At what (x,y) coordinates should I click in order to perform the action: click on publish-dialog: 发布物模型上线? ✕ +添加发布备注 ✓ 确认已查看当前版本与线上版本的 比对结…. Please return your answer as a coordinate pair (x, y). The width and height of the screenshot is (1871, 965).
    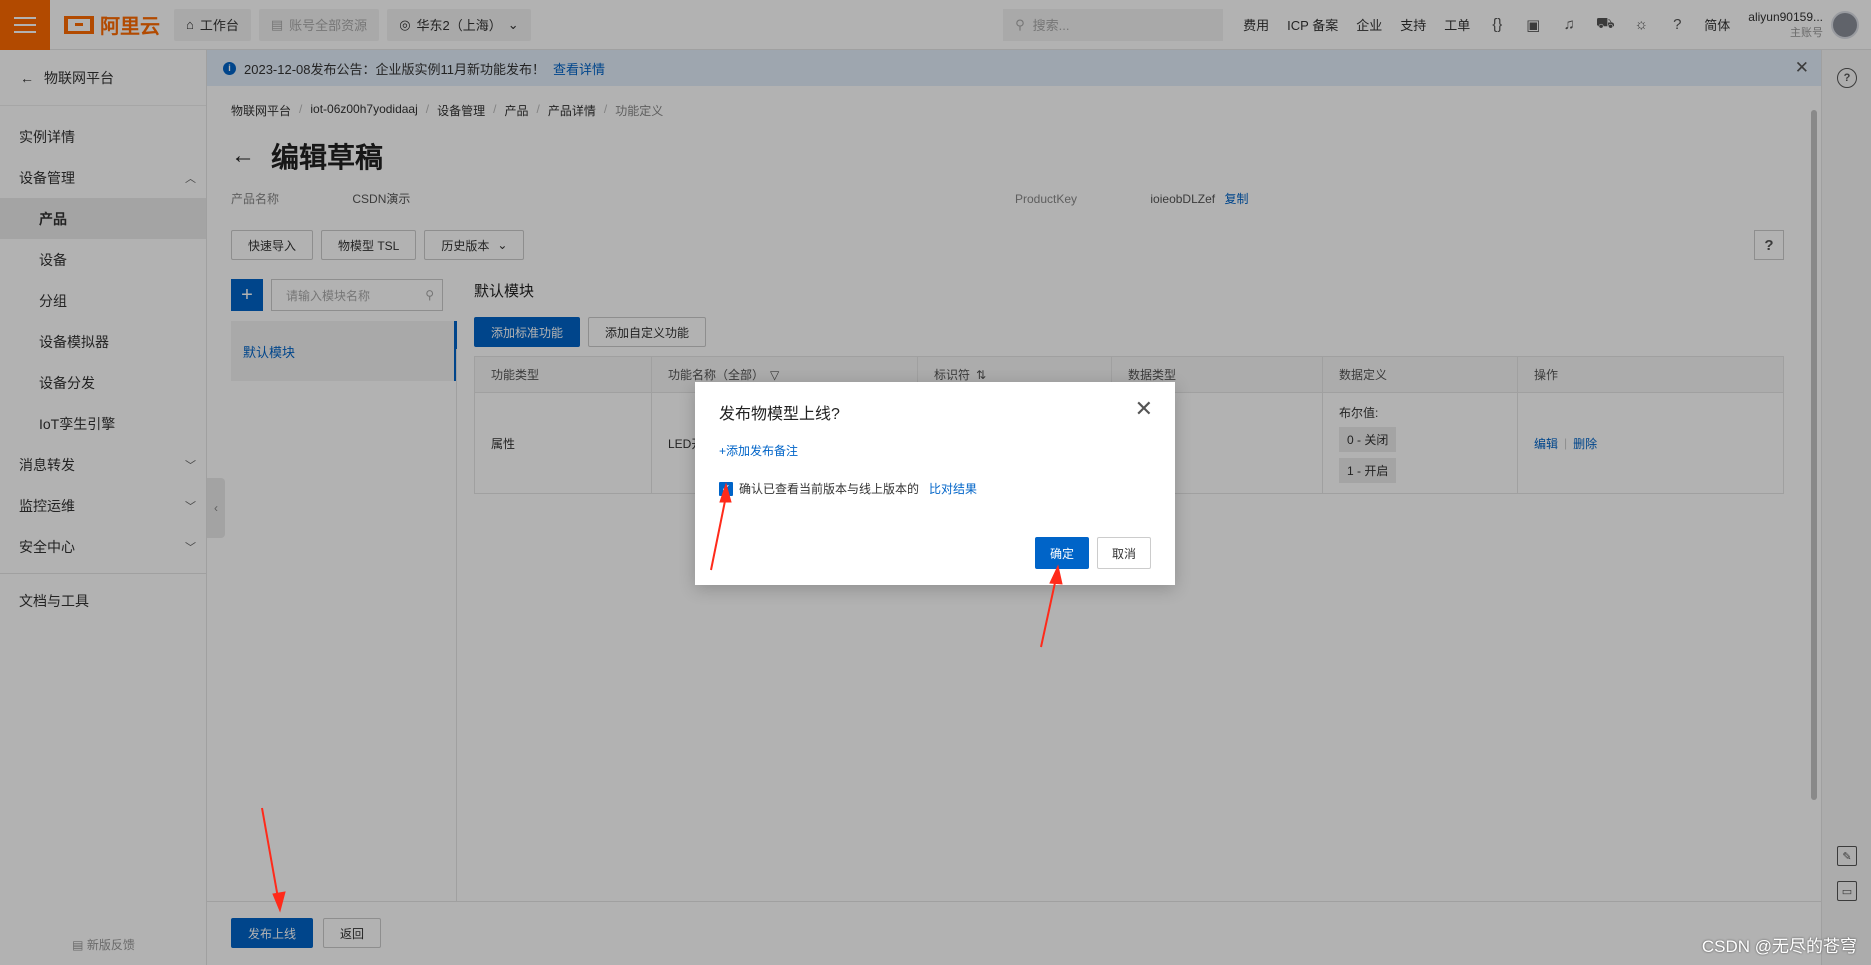
    Looking at the image, I should click on (935, 483).